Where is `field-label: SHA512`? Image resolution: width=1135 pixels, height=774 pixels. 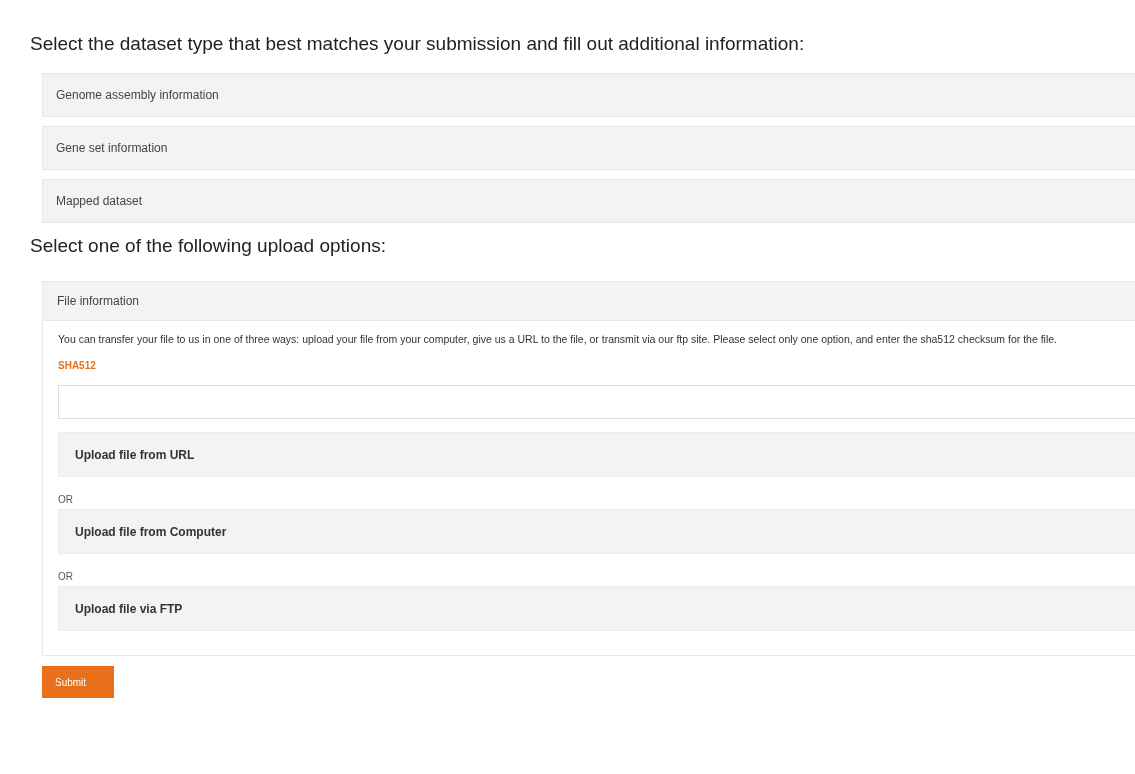
field-label: SHA512 is located at coordinates (77, 365).